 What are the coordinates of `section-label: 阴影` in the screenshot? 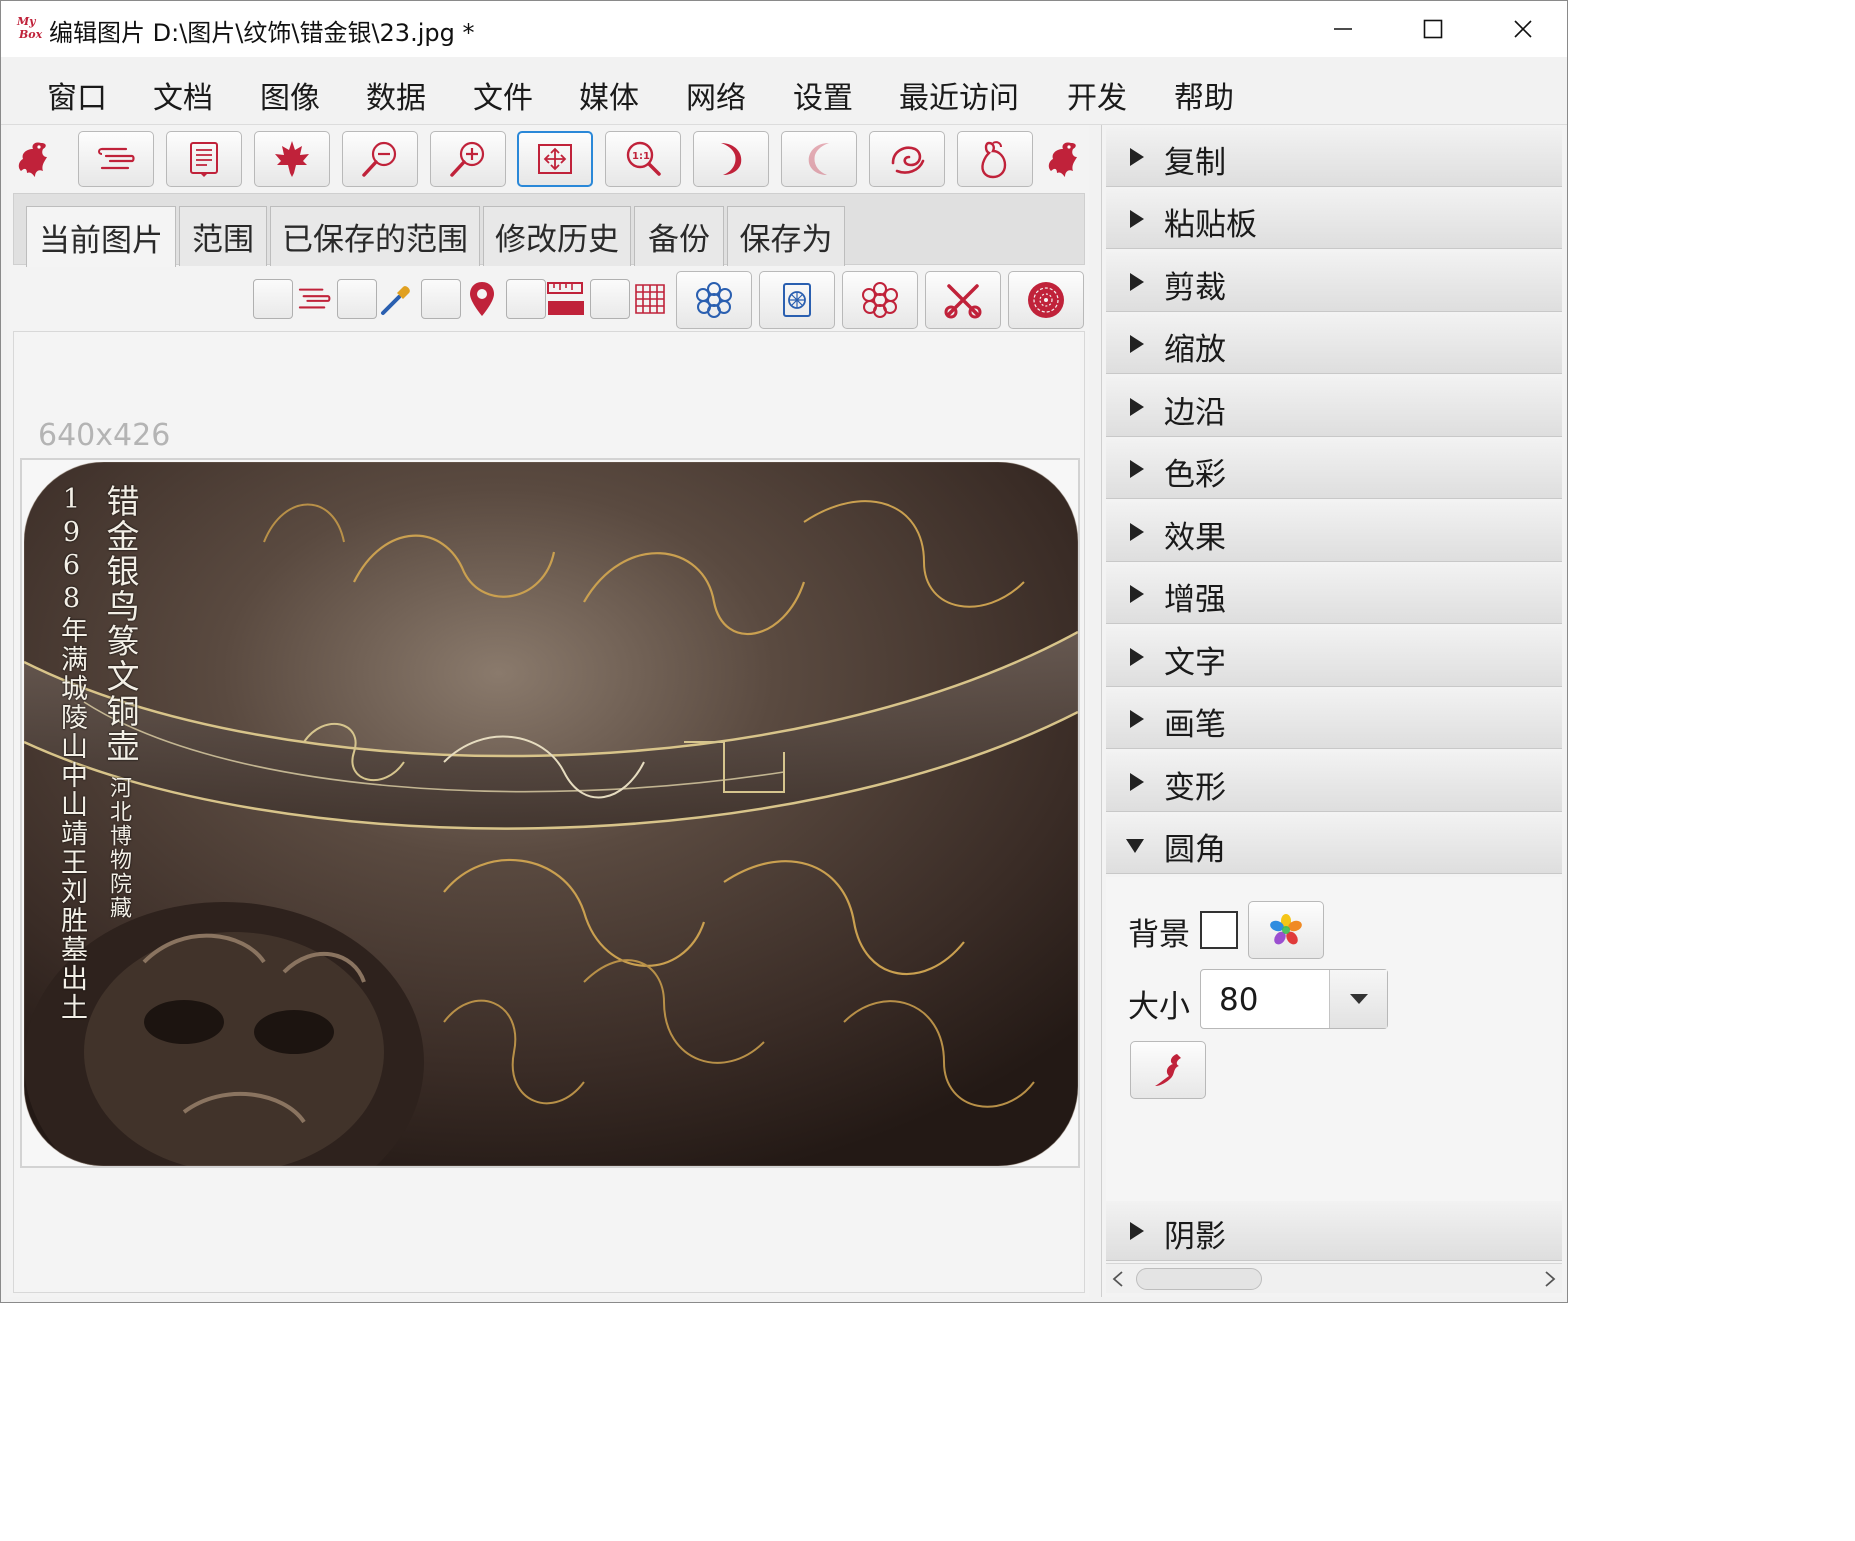 It's located at (1195, 1237).